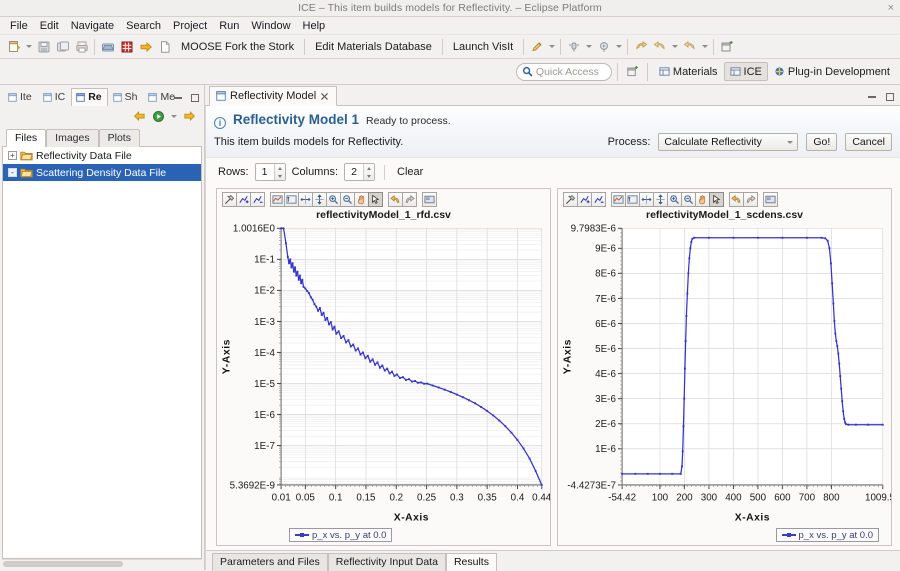 The height and width of the screenshot is (571, 900). What do you see at coordinates (563, 71) in the screenshot?
I see `quick-access-input: Quick Access` at bounding box center [563, 71].